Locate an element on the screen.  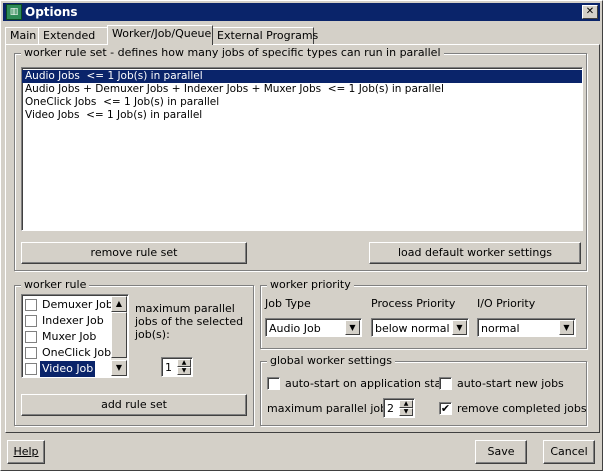
scroll-down-icon: ▼ is located at coordinates (119, 368).